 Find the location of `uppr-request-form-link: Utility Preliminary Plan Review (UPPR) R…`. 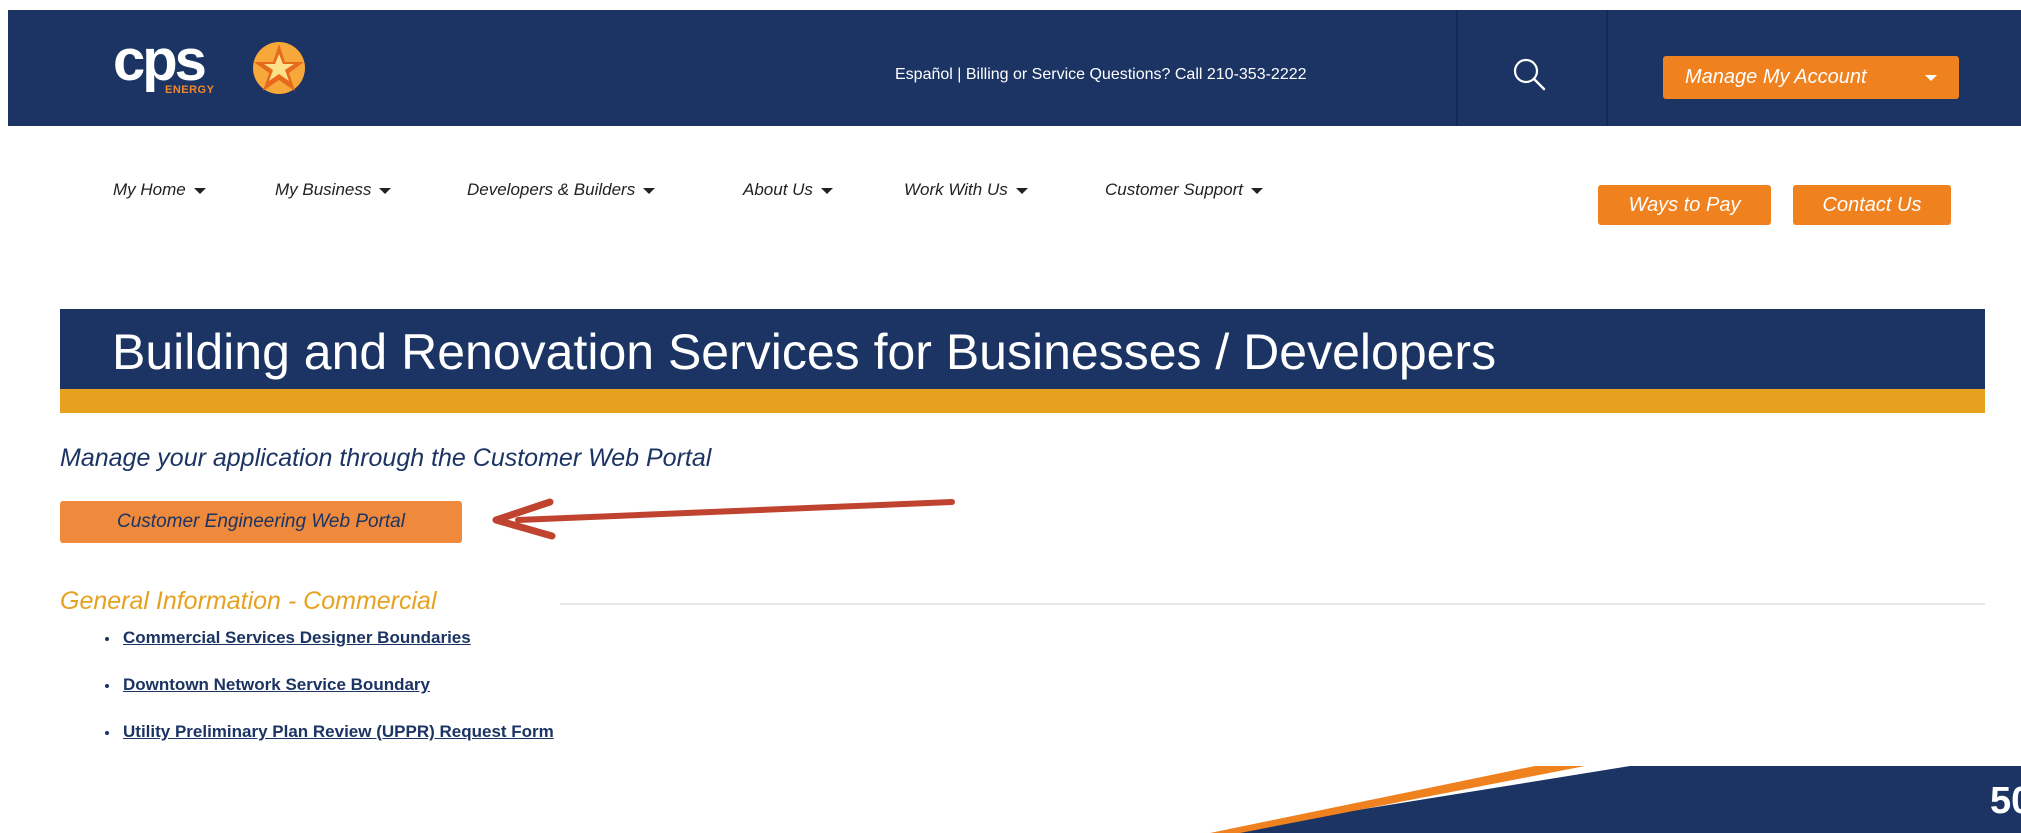

uppr-request-form-link: Utility Preliminary Plan Review (UPPR) R… is located at coordinates (338, 731).